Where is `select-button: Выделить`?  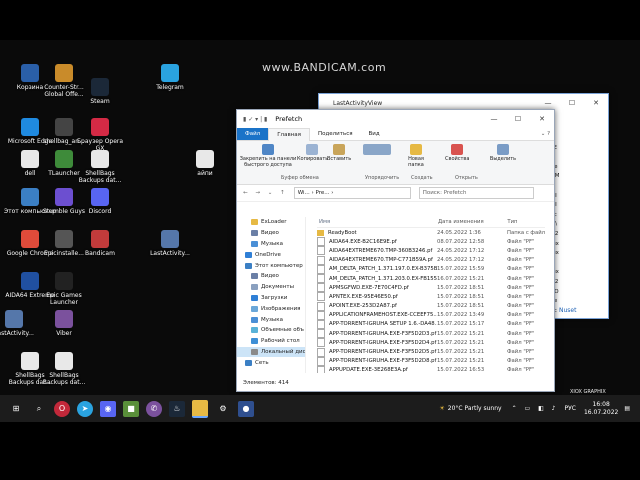
select-button: Выделить is located at coordinates (503, 153).